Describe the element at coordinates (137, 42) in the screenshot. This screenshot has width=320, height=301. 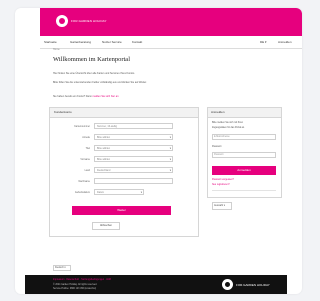
I see `nav-item-contact: Kontakt` at that location.